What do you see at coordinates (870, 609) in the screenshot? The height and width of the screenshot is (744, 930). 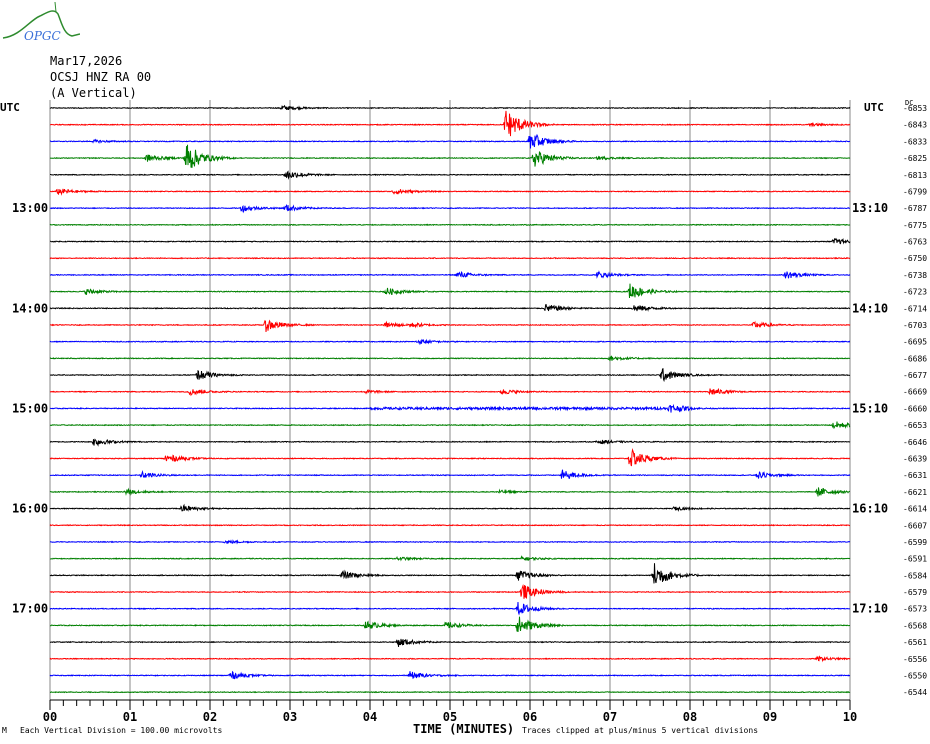 I see `right-time-label: 17:10` at bounding box center [870, 609].